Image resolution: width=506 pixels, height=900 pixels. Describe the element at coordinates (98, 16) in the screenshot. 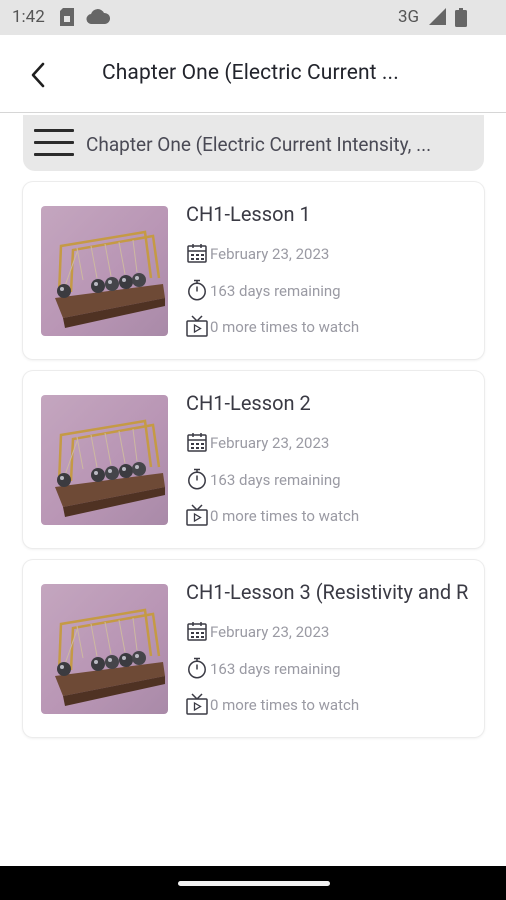

I see `cloud-icon` at that location.